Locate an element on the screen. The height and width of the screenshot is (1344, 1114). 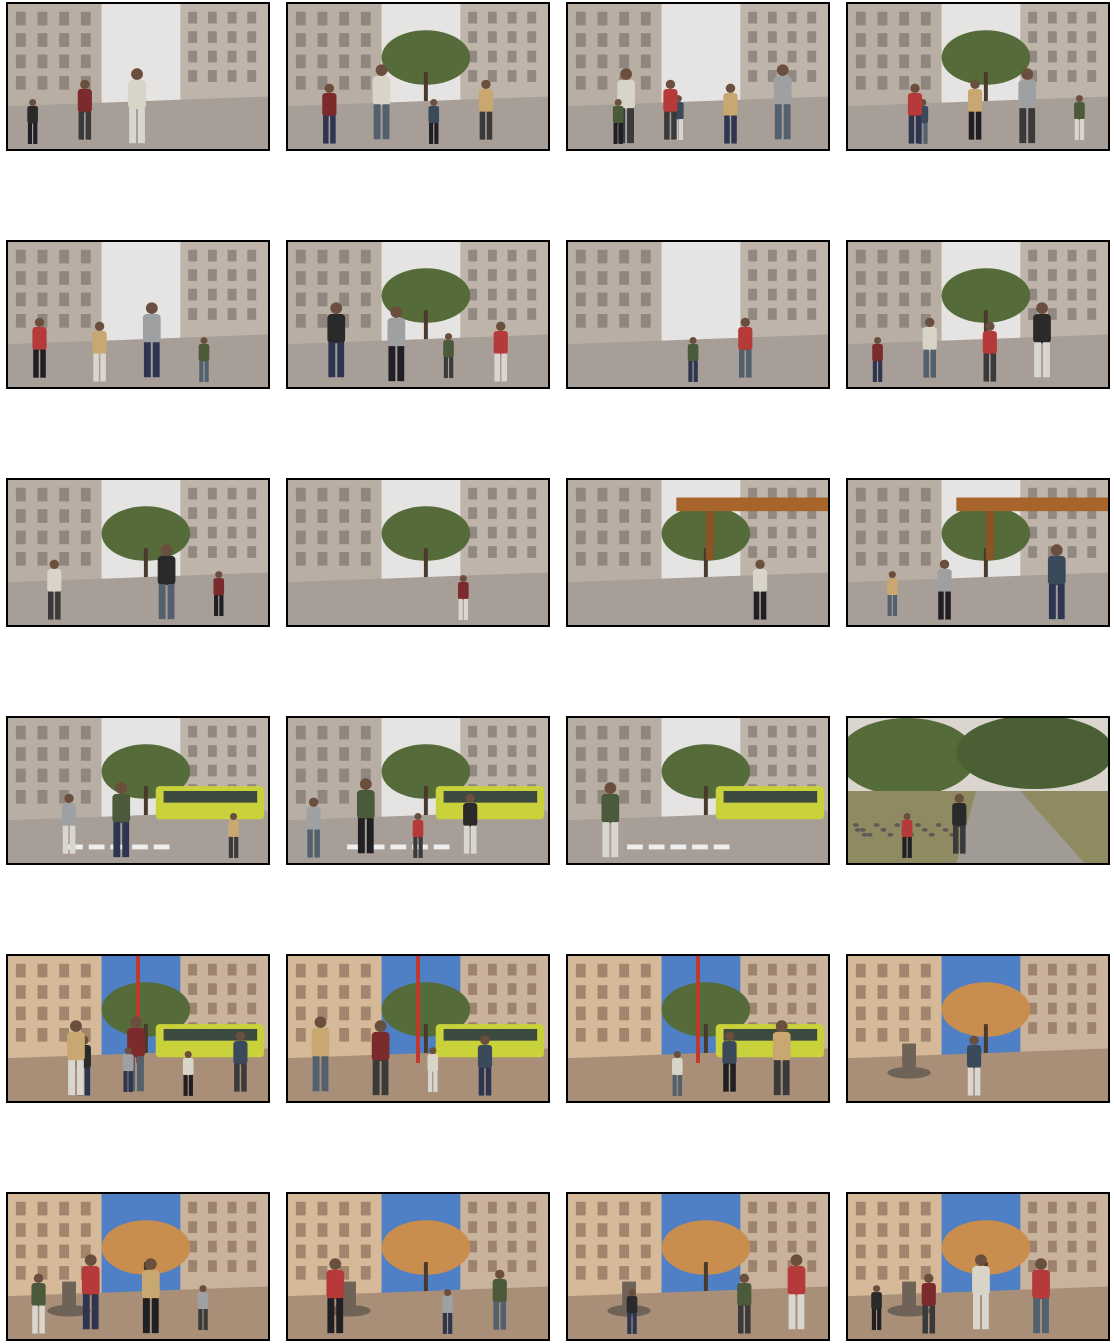
pigeon is located at coordinates (924, 829).